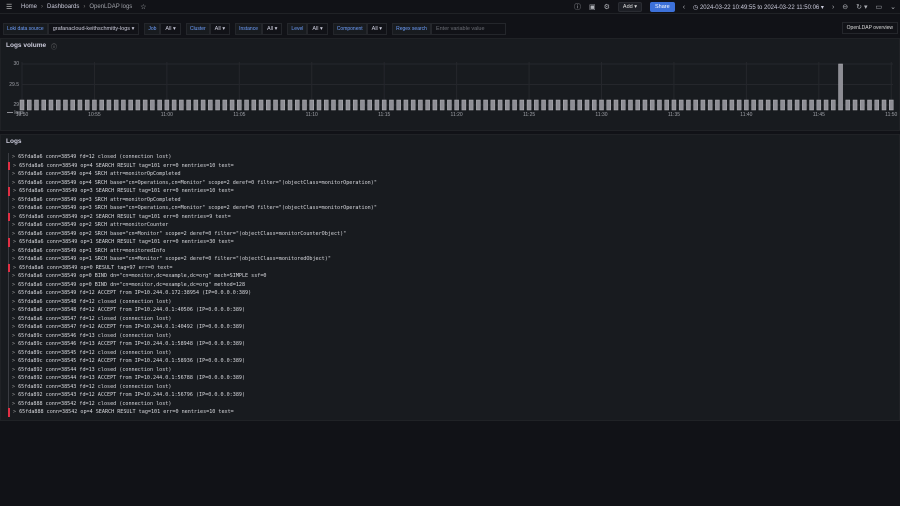  Describe the element at coordinates (272, 28) in the screenshot. I see `var-select-instance: All ▾` at that location.